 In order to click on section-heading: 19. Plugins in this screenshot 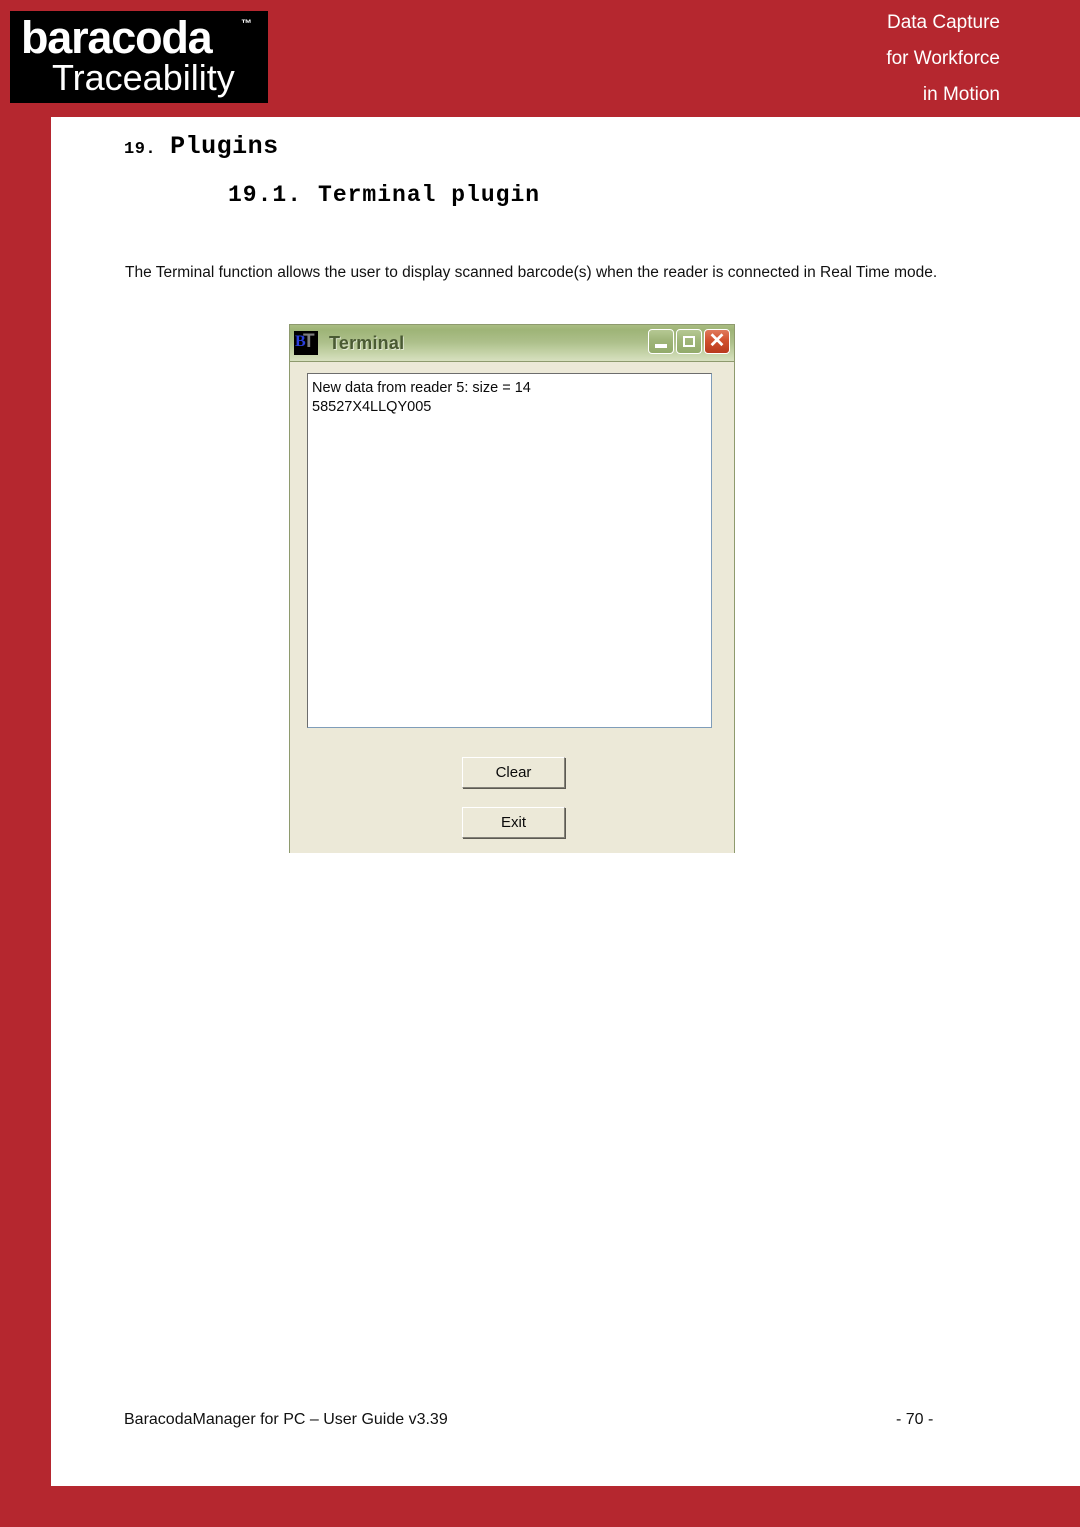, I will do `click(201, 146)`.